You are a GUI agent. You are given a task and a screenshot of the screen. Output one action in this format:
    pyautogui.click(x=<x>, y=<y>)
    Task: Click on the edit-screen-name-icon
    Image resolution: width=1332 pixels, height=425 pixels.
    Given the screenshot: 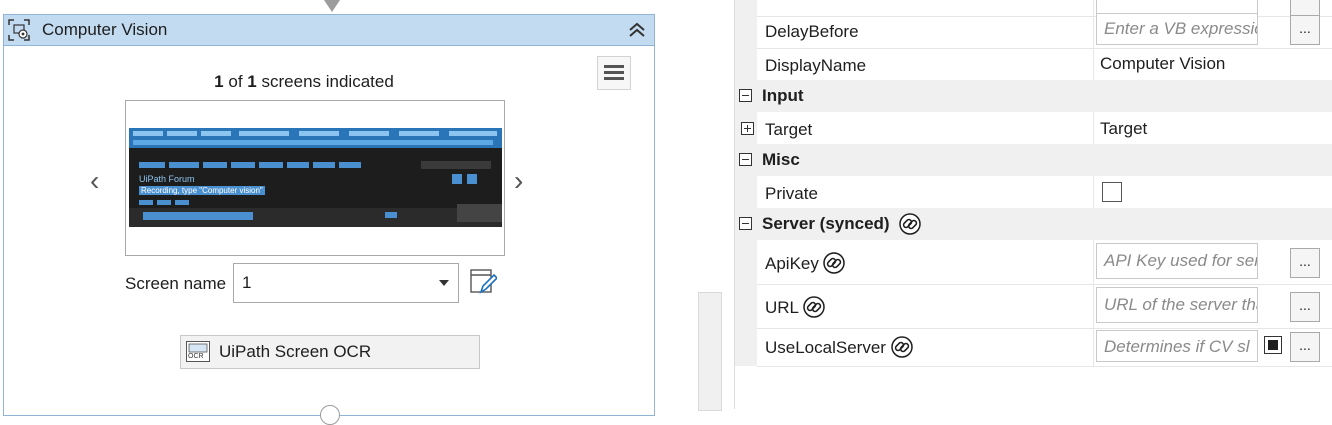 What is the action you would take?
    pyautogui.click(x=483, y=282)
    